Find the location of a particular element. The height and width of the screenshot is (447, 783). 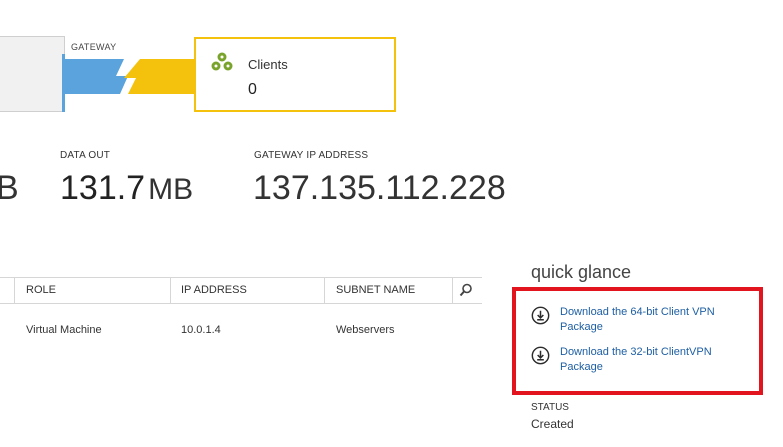

status-value: Created is located at coordinates (552, 424).